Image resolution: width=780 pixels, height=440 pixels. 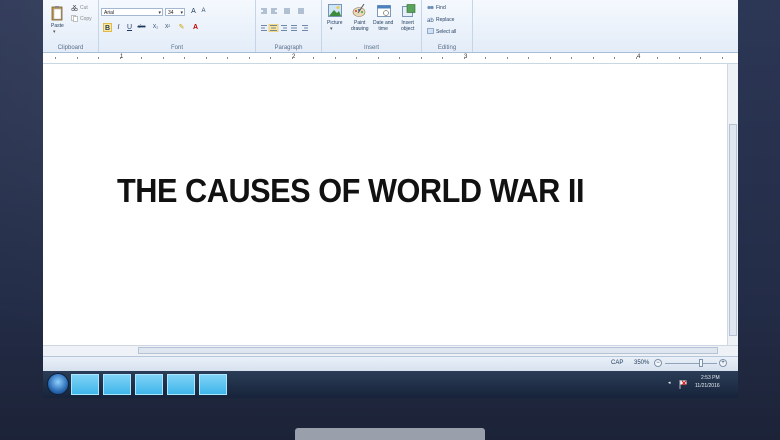 What do you see at coordinates (203, 11) in the screenshot?
I see `shrink-font-icon: A` at bounding box center [203, 11].